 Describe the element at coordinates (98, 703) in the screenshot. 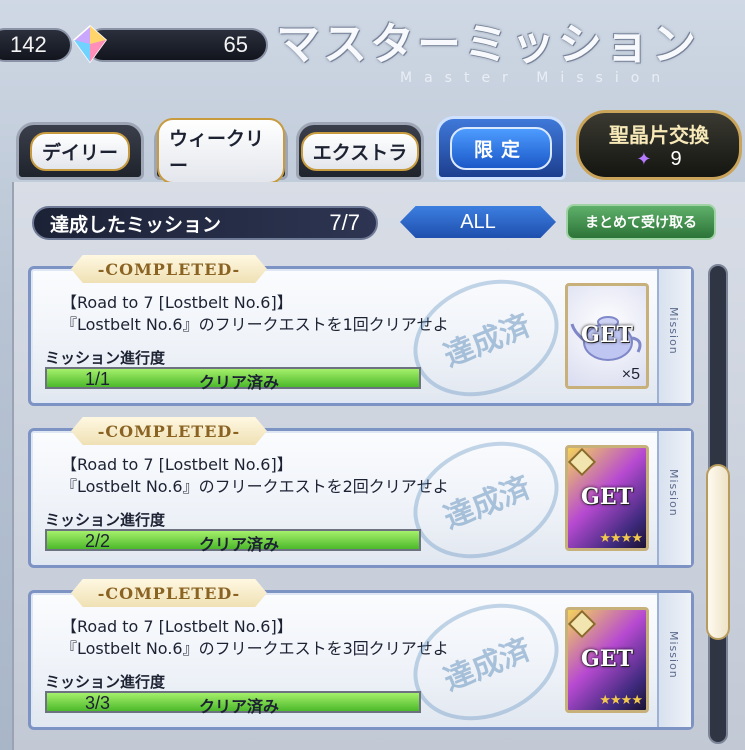

I see `progress-ratio: 3/3` at that location.